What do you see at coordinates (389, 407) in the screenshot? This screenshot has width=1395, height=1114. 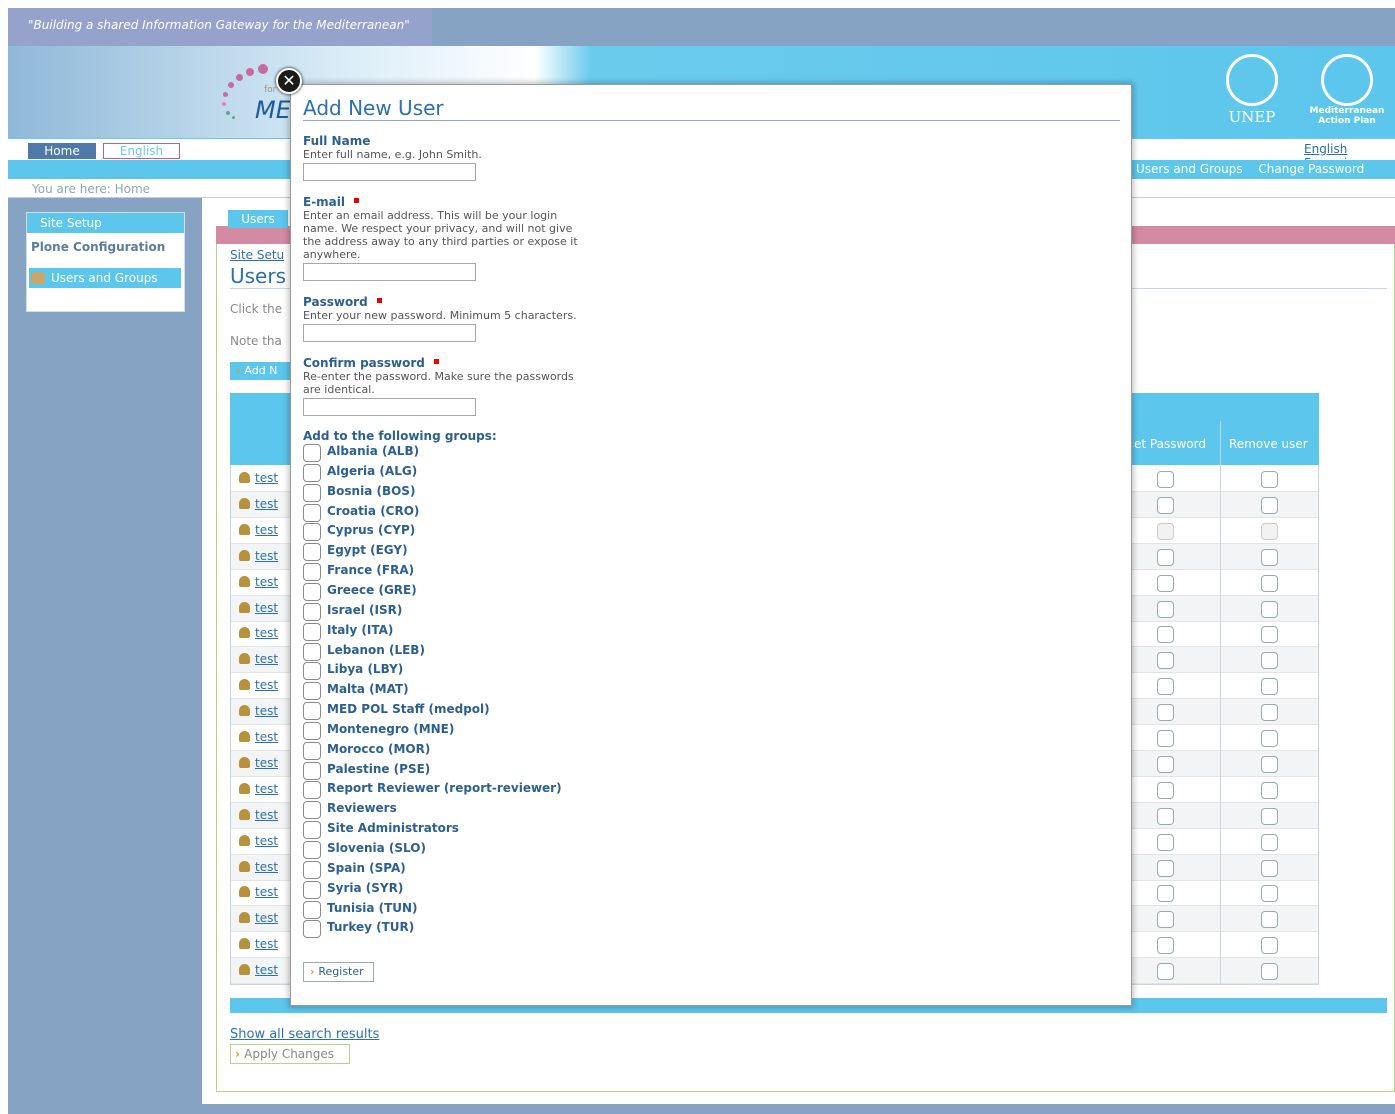 I see `confirm-password-field` at bounding box center [389, 407].